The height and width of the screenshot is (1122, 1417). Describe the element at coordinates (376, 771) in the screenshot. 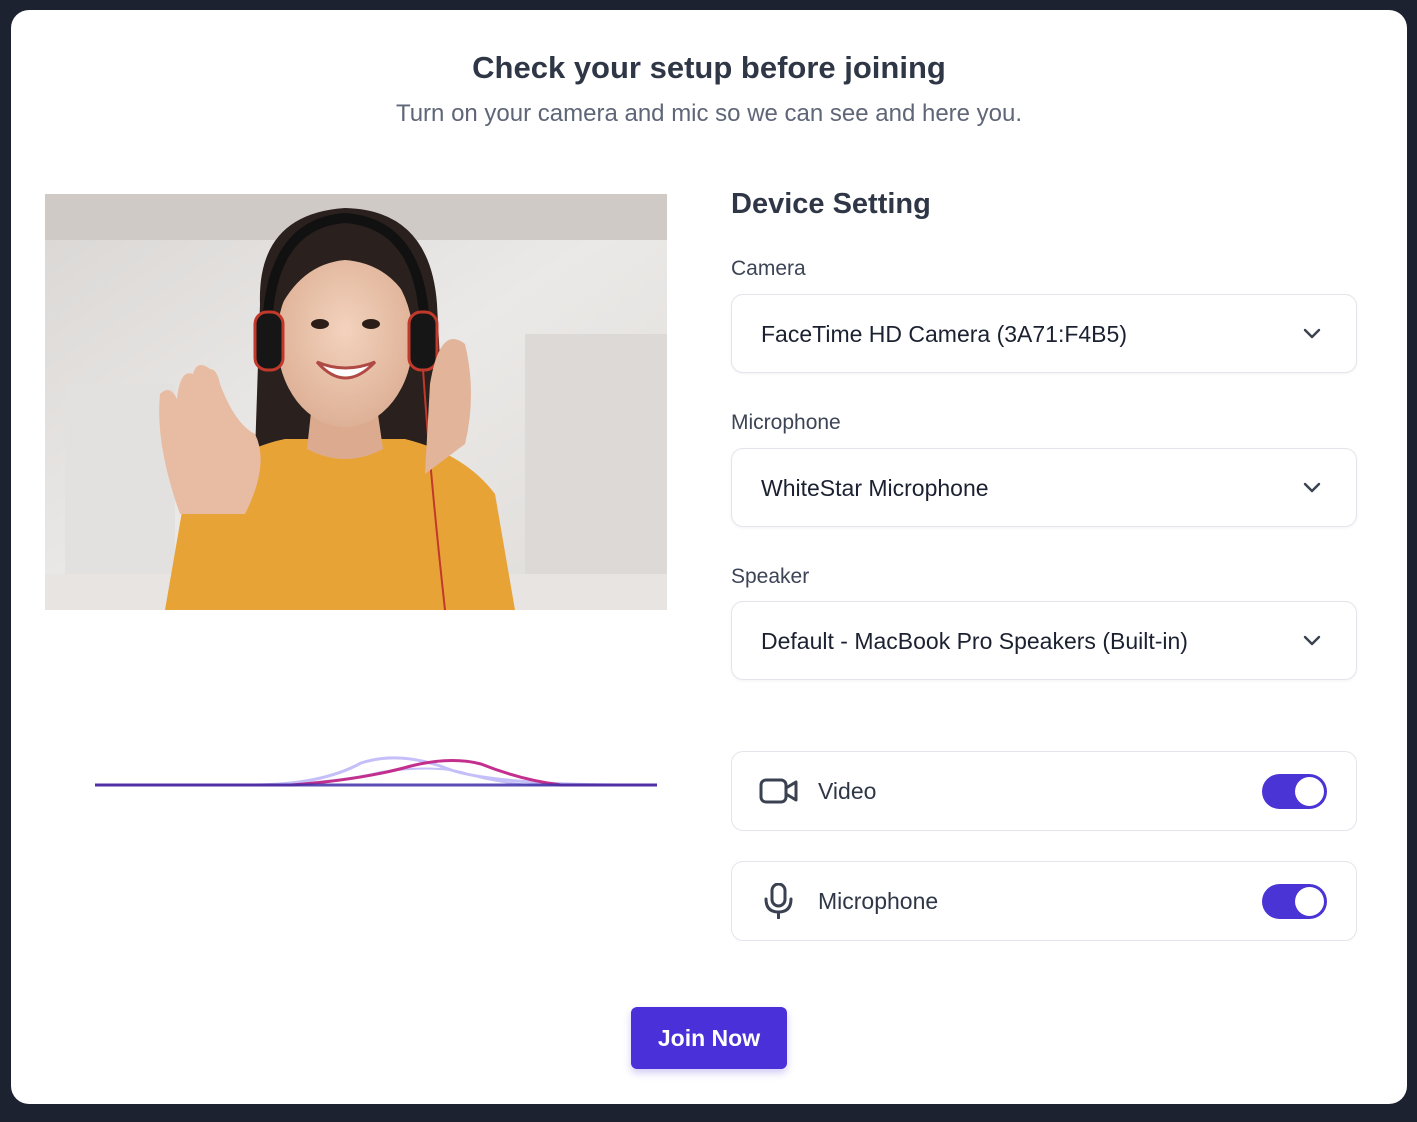

I see `audio-waveform` at that location.